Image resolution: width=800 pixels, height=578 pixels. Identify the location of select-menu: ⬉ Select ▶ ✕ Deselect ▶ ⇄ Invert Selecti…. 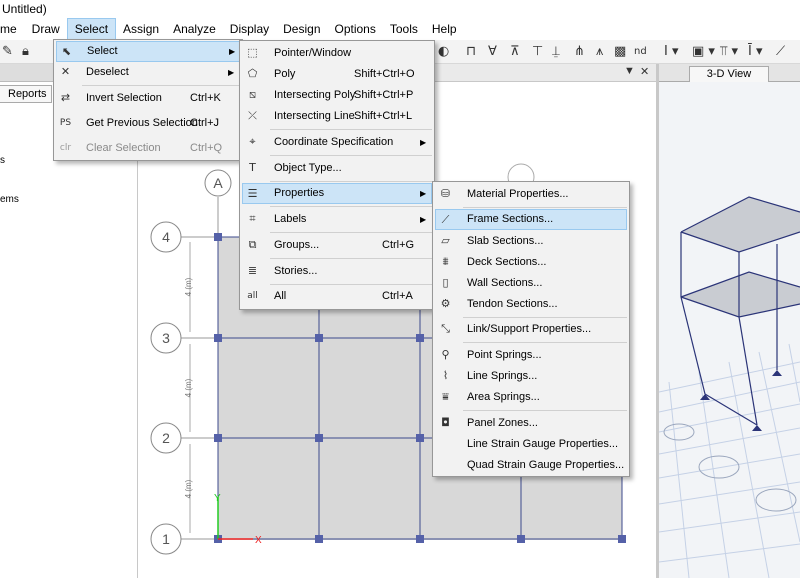
(148, 100).